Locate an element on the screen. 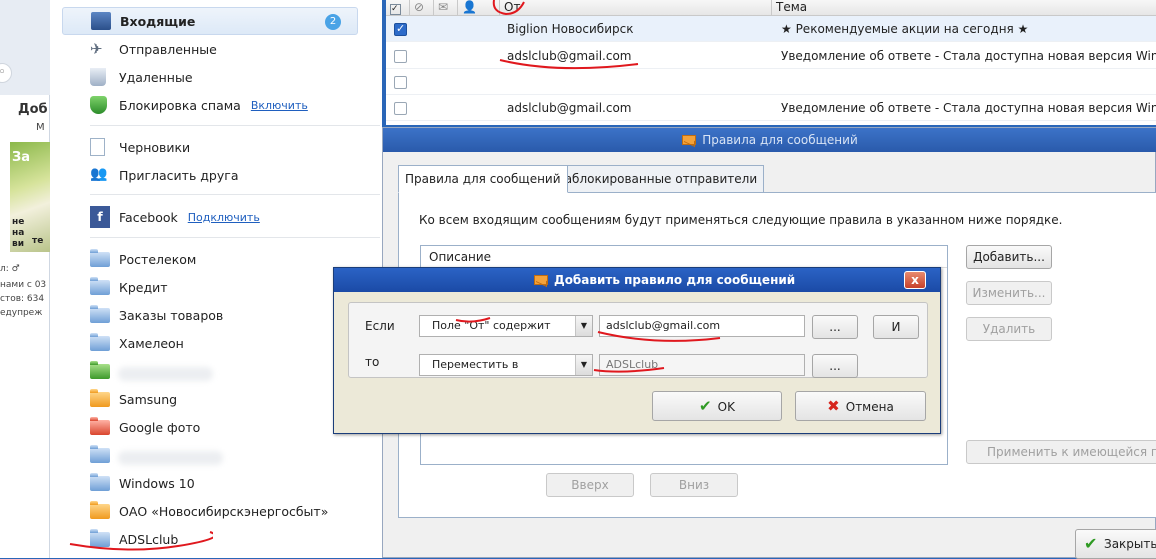 The height and width of the screenshot is (559, 1156). avatar-text: За is located at coordinates (21, 157).